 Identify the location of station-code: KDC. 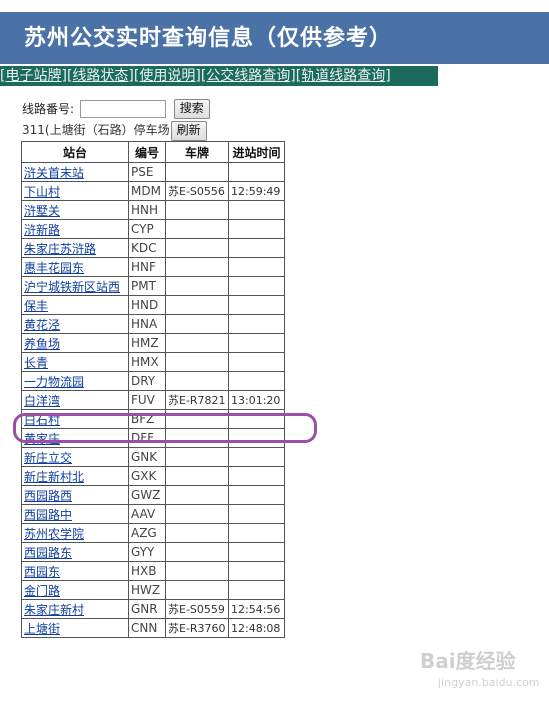
(147, 248).